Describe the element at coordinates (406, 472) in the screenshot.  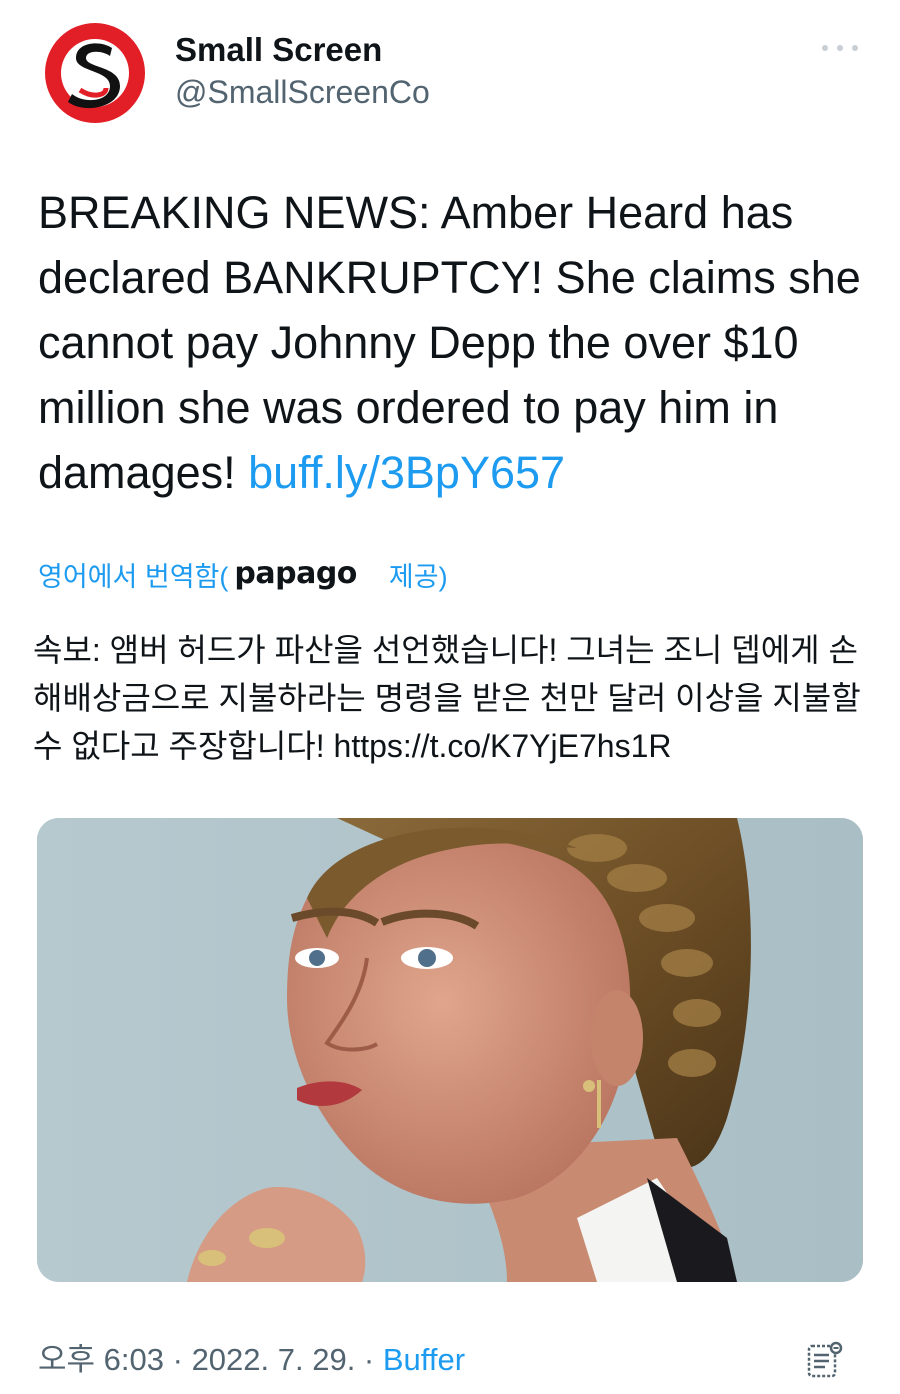
I see `tweet-link: buff.ly/3BpY657` at that location.